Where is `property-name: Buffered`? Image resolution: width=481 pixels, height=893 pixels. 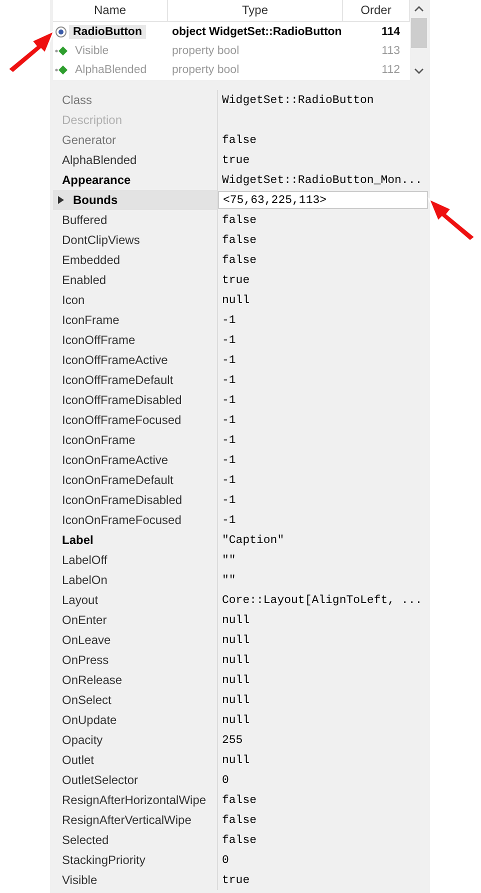
property-name: Buffered is located at coordinates (85, 220).